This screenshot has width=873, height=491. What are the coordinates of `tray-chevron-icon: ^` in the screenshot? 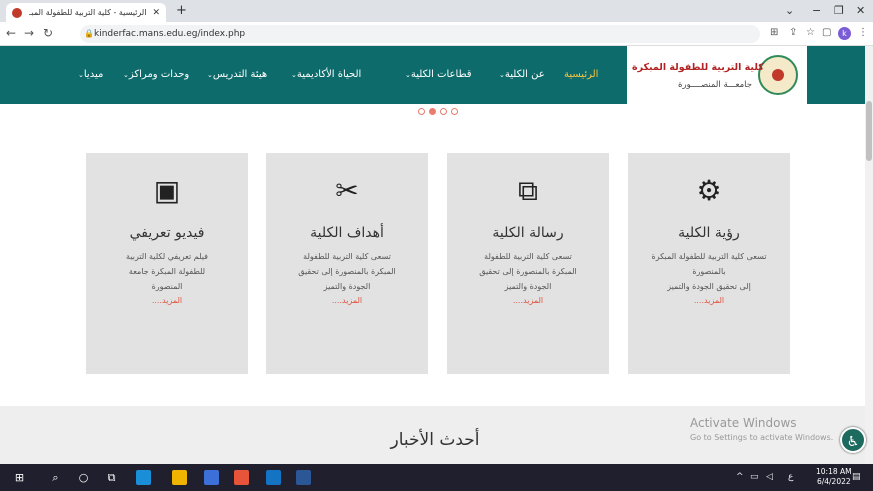 It's located at (740, 477).